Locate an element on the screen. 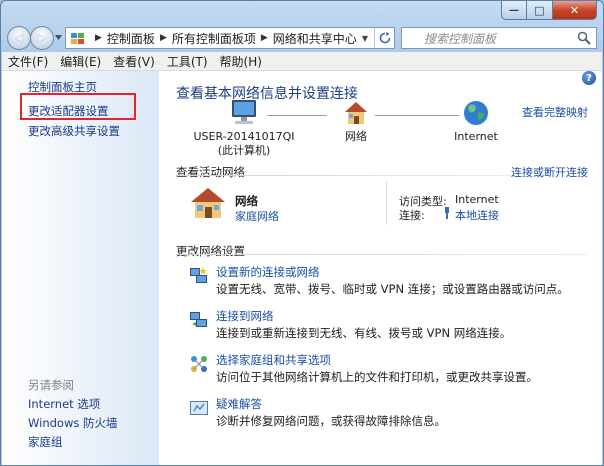  sidebar-item-advanced-sharing: 更改高级共享设置 is located at coordinates (74, 131).